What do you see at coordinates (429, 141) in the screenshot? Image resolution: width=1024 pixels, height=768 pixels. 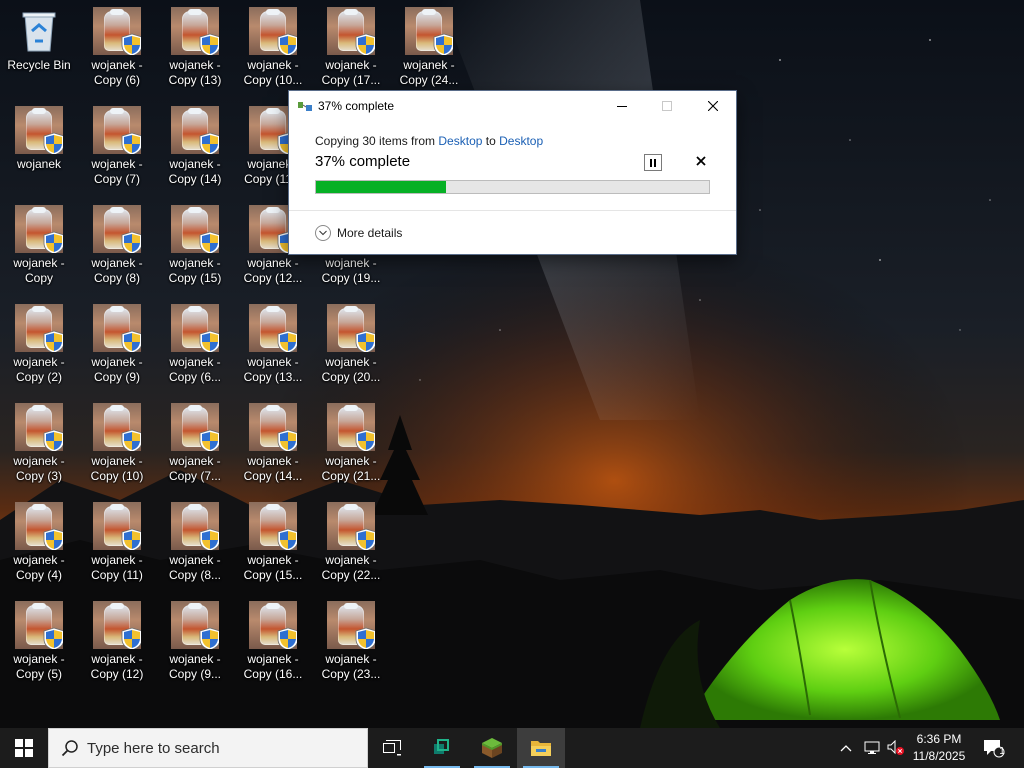 I see `copy-summary: Copying 30 items from Desktop to Desktop` at bounding box center [429, 141].